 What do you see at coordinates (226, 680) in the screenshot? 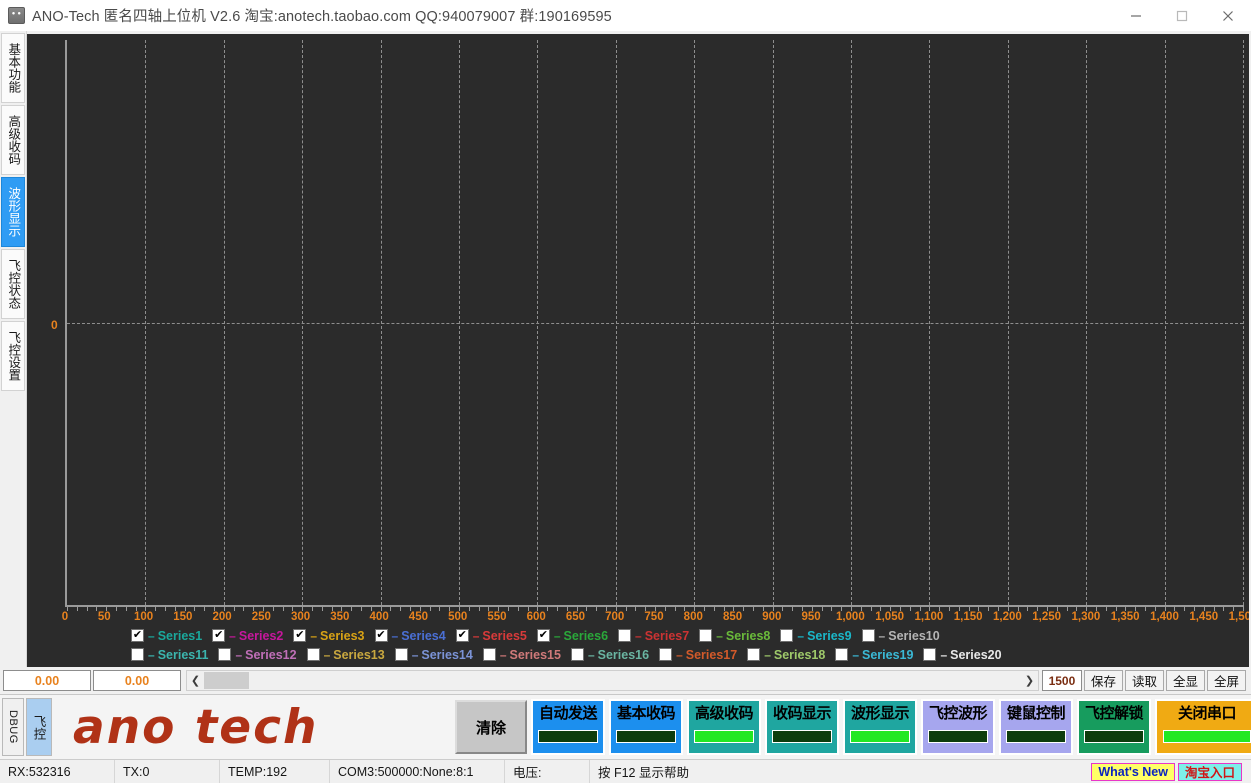
I see `scrollbar-thumb` at bounding box center [226, 680].